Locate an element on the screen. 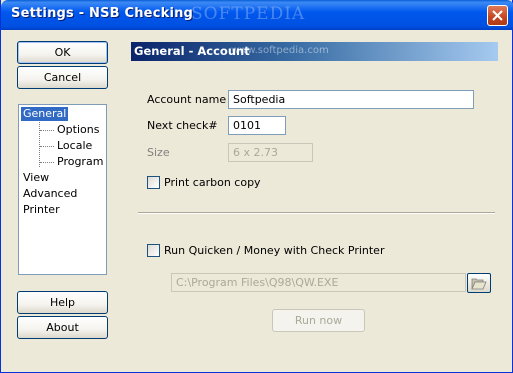 Image resolution: width=513 pixels, height=373 pixels. next-check-field: 0101 is located at coordinates (257, 125).